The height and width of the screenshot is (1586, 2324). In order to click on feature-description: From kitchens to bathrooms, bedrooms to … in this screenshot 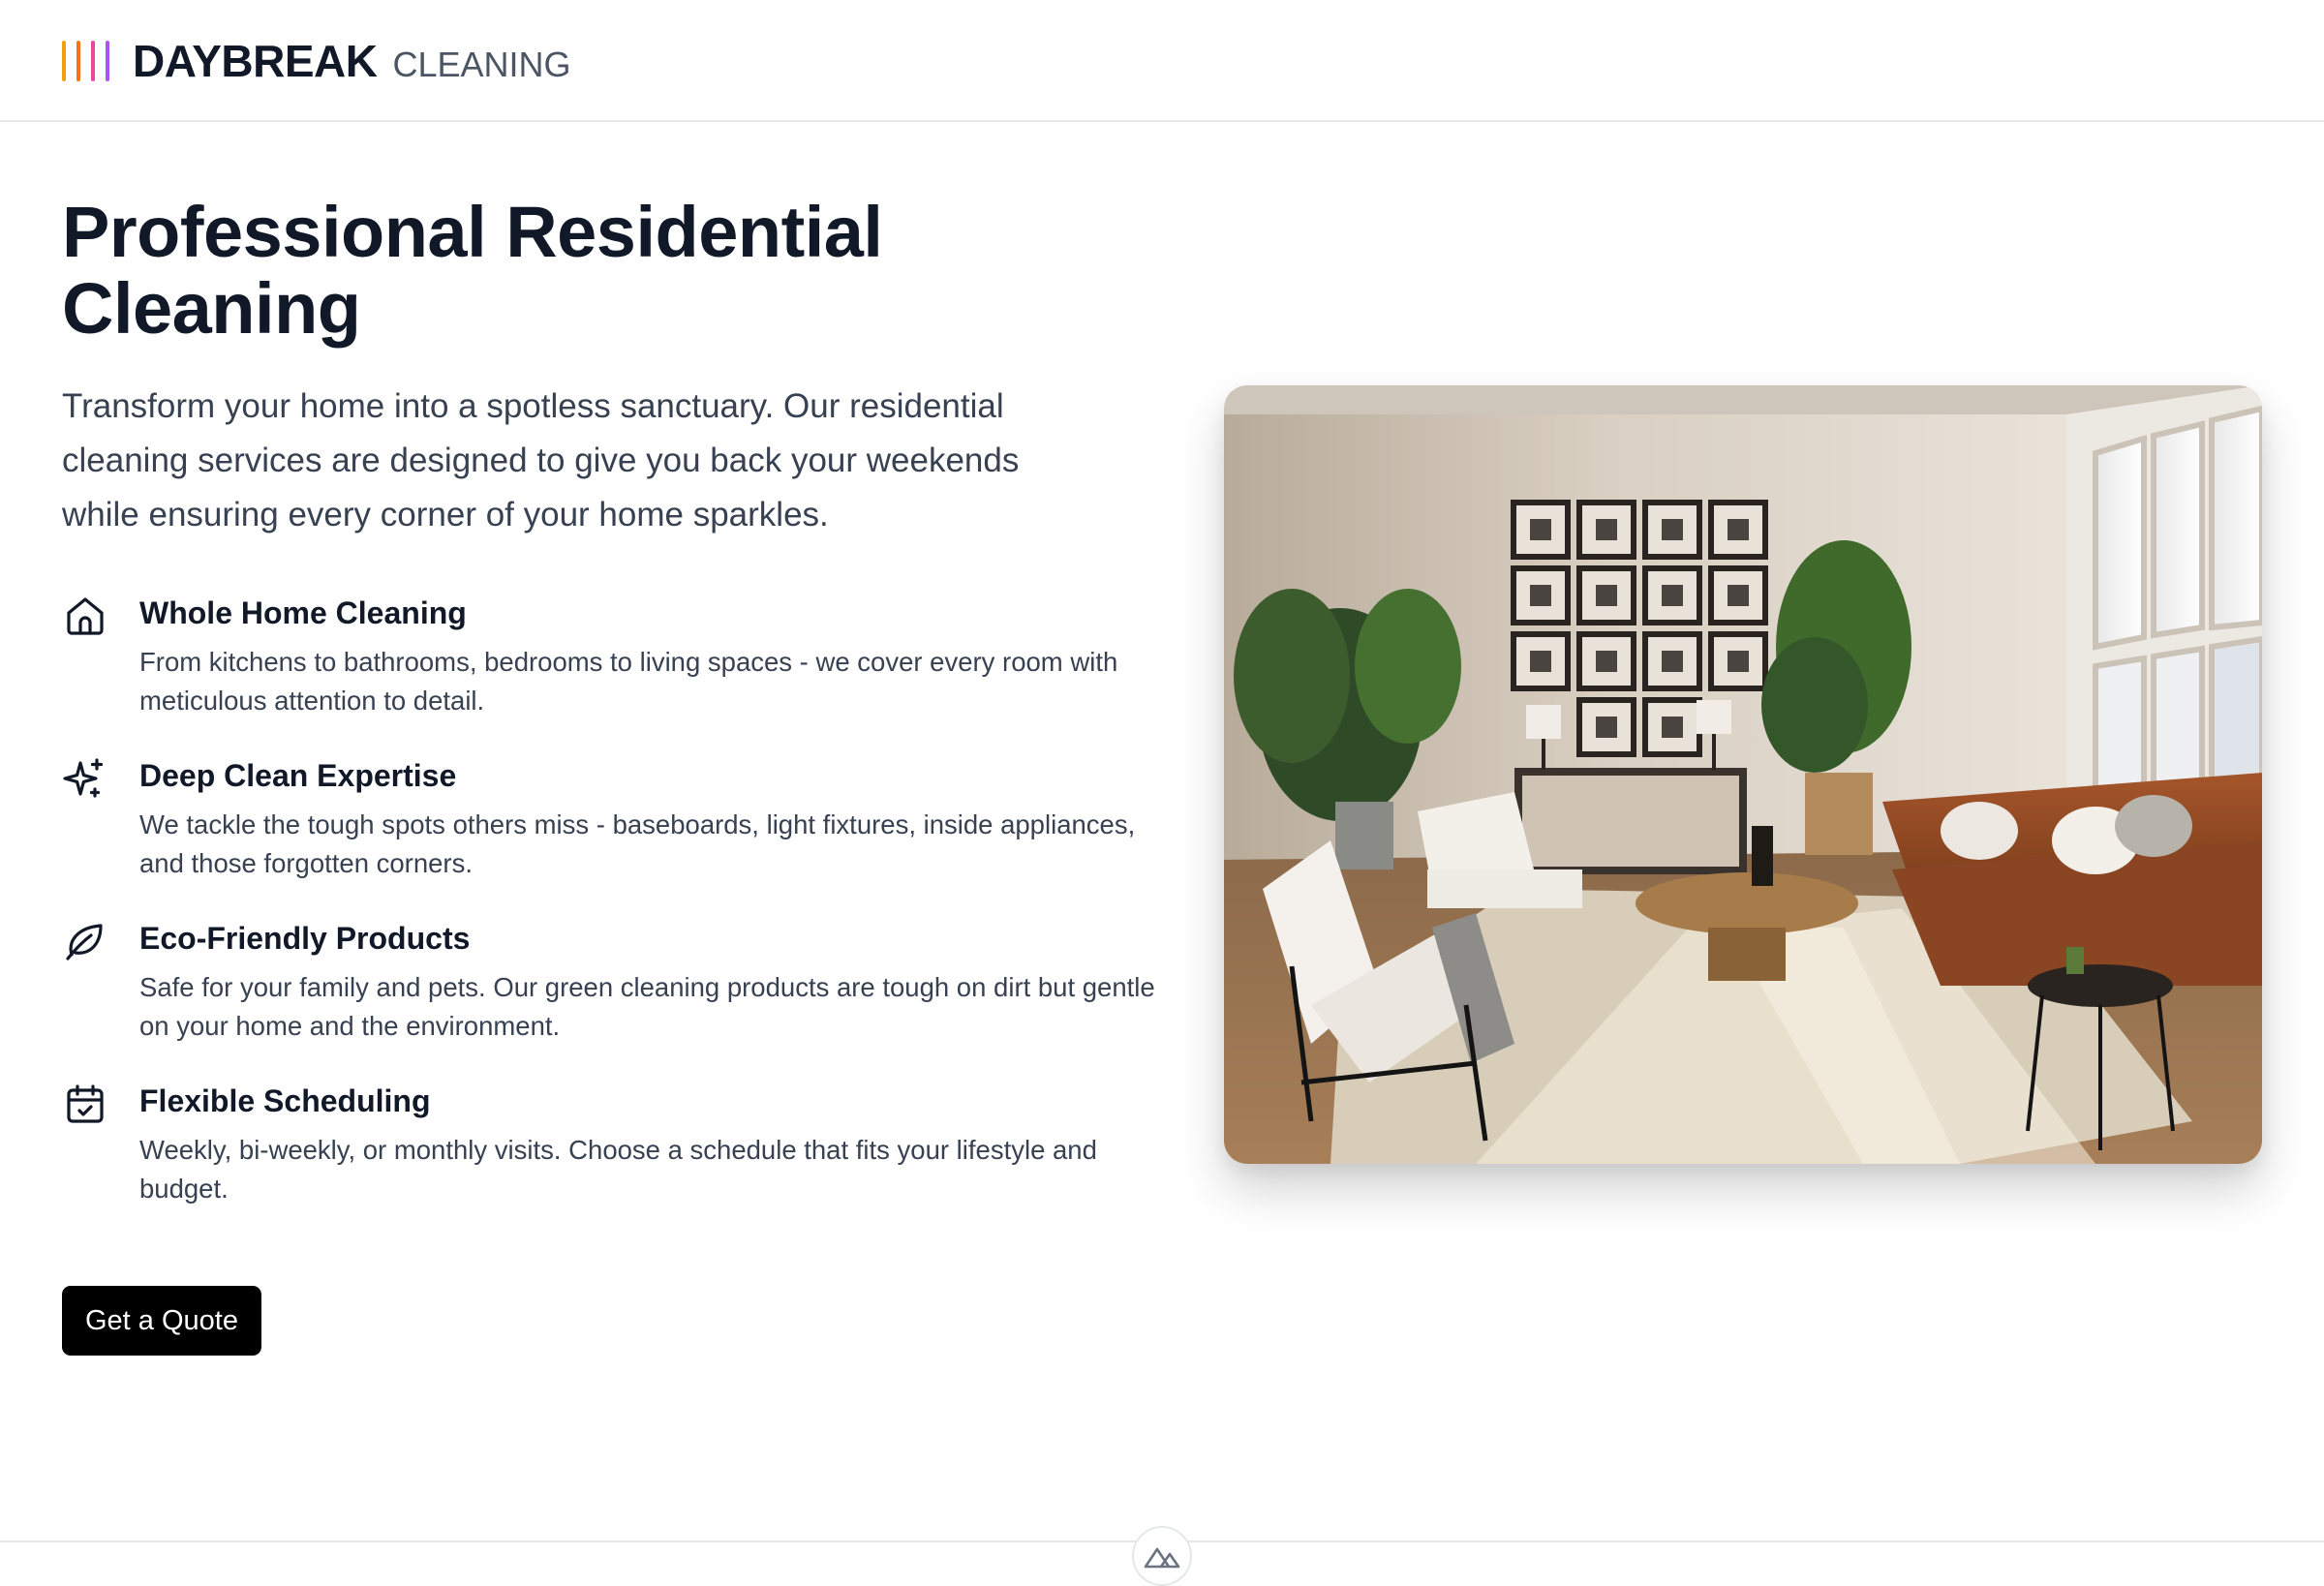, I will do `click(629, 681)`.